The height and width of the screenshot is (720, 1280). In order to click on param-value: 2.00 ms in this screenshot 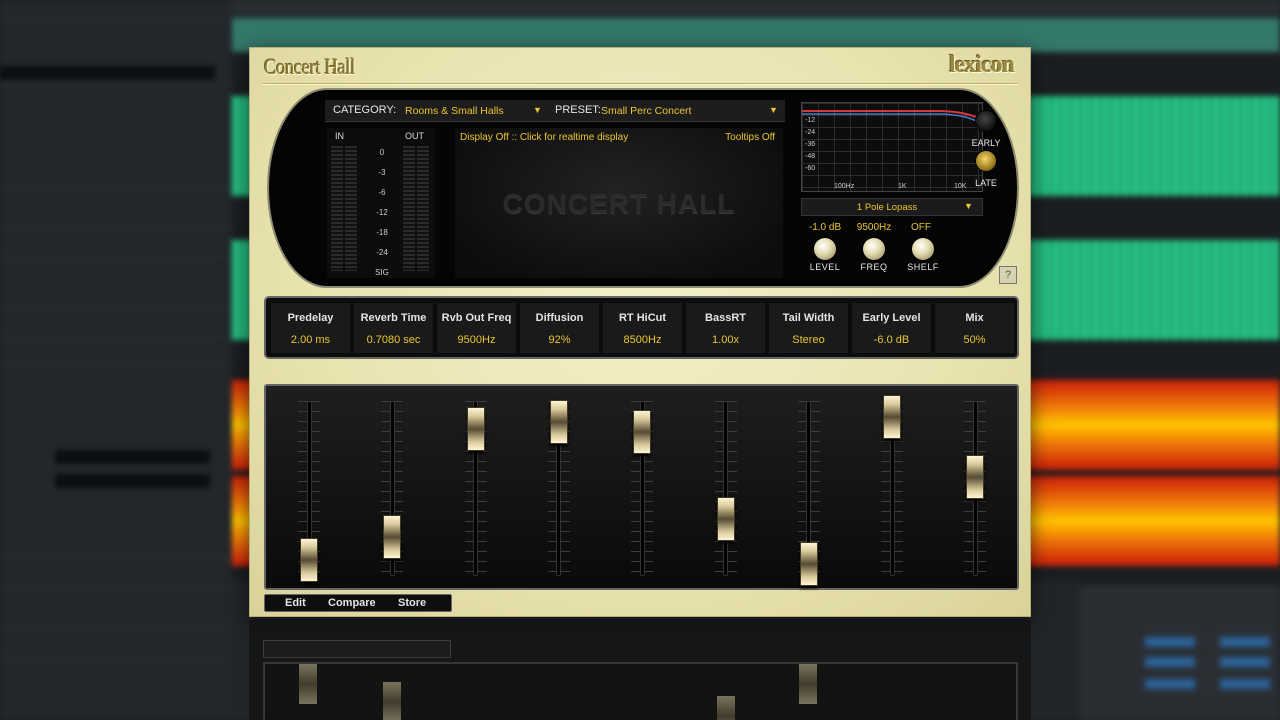, I will do `click(310, 340)`.